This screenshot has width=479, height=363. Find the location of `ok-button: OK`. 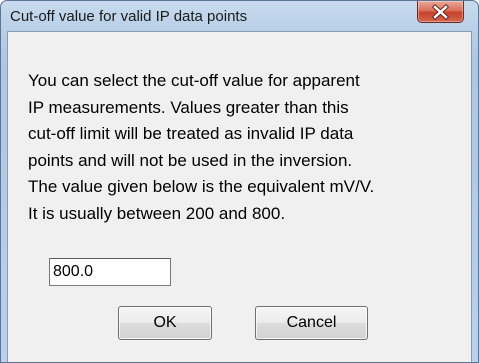

ok-button: OK is located at coordinates (165, 323).